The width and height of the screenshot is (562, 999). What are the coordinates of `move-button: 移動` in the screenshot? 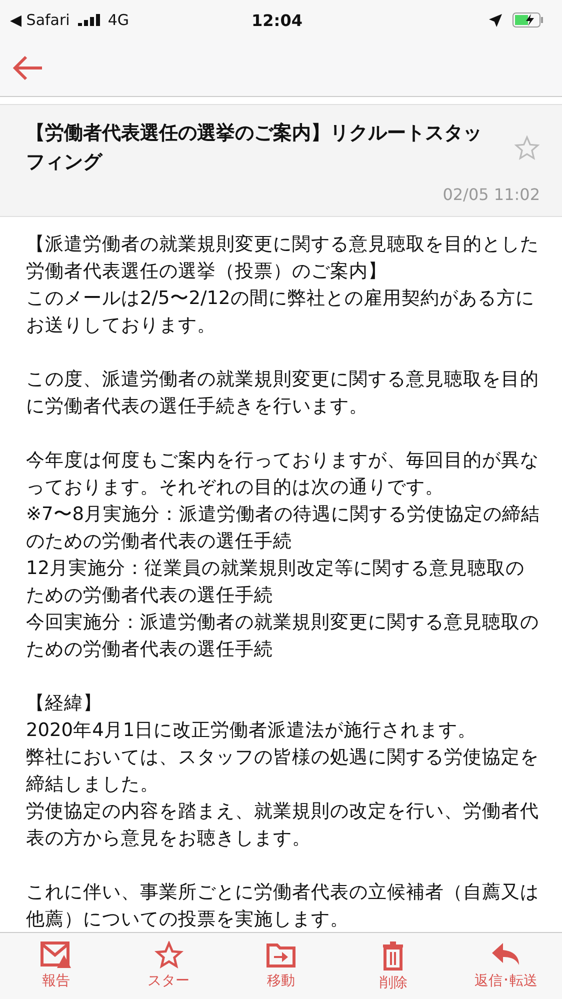 It's located at (281, 966).